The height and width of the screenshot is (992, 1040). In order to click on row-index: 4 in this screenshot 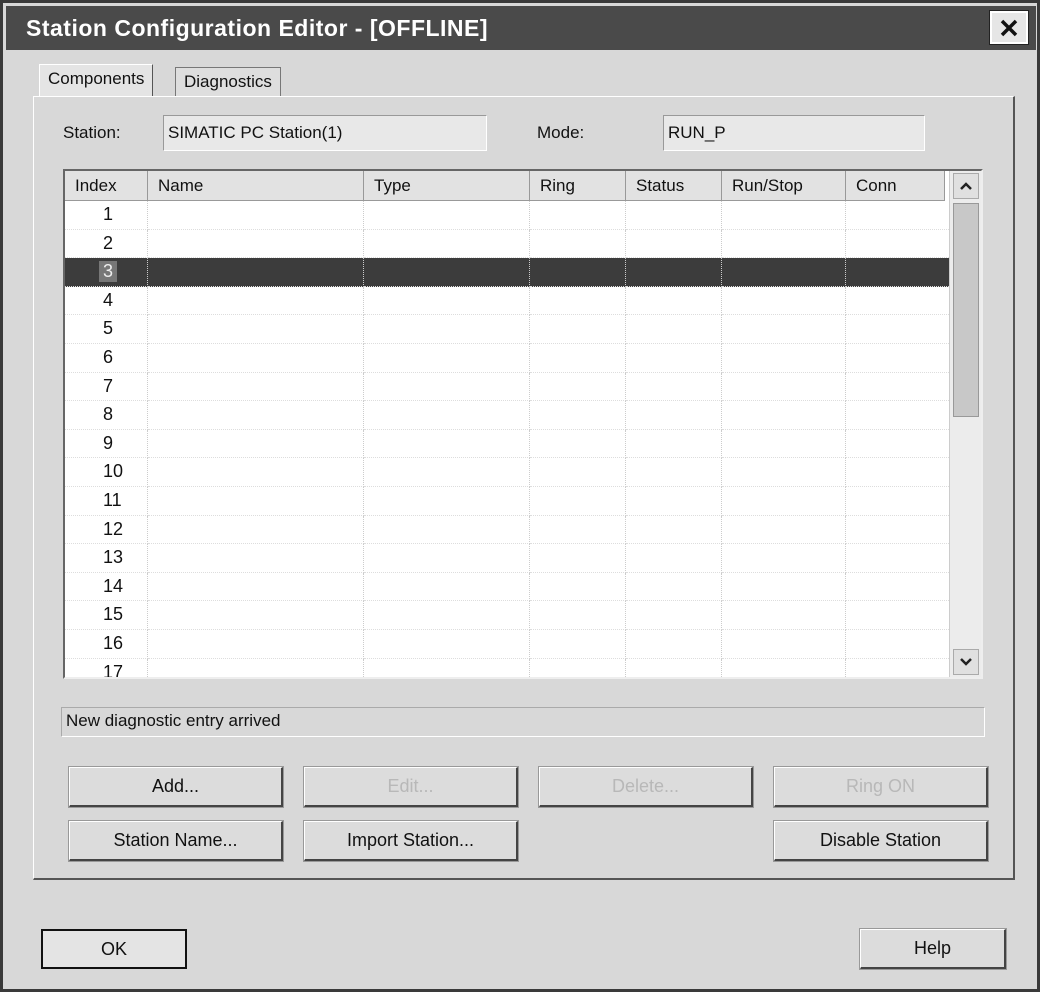, I will do `click(108, 299)`.